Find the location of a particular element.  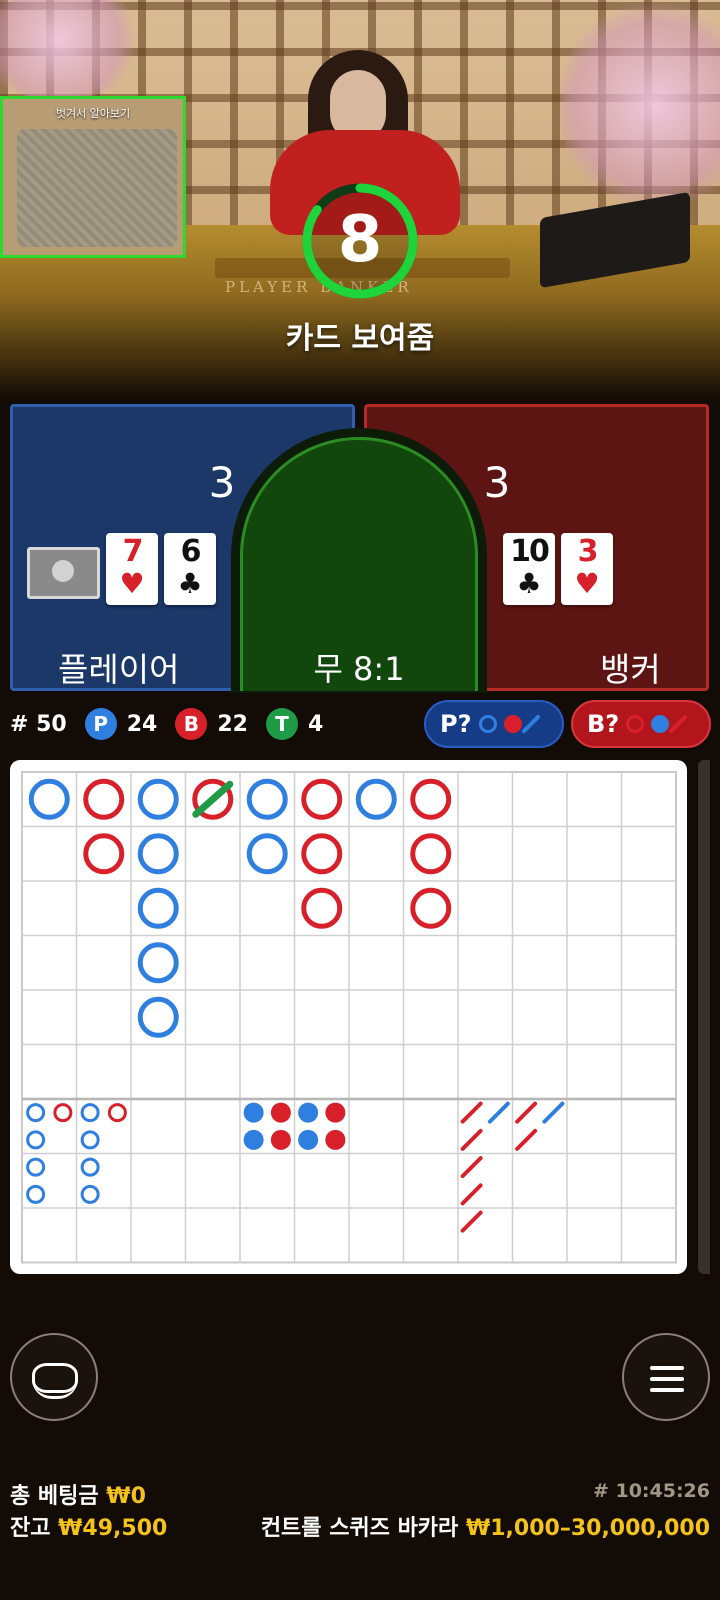

total-bet-label: 총 베팅금 is located at coordinates (54, 1496).